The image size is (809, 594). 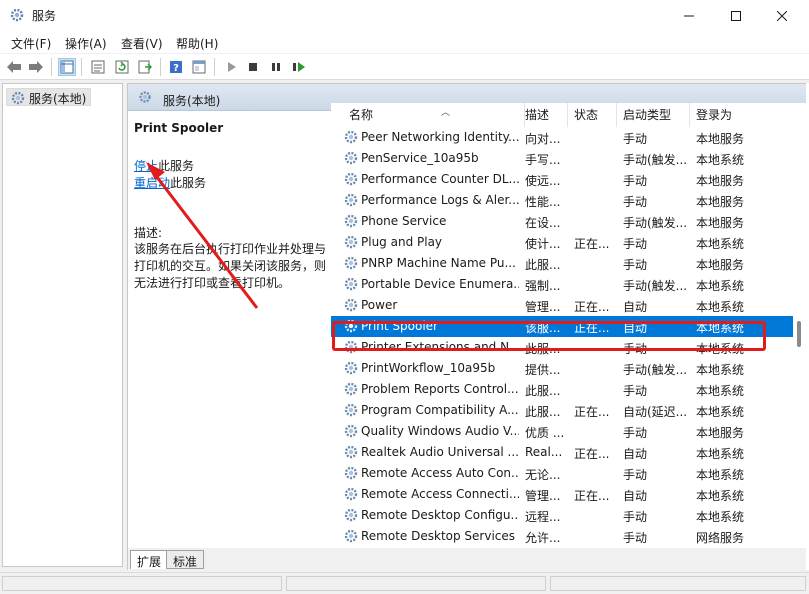 What do you see at coordinates (592, 115) in the screenshot?
I see `column-header-status: 状态` at bounding box center [592, 115].